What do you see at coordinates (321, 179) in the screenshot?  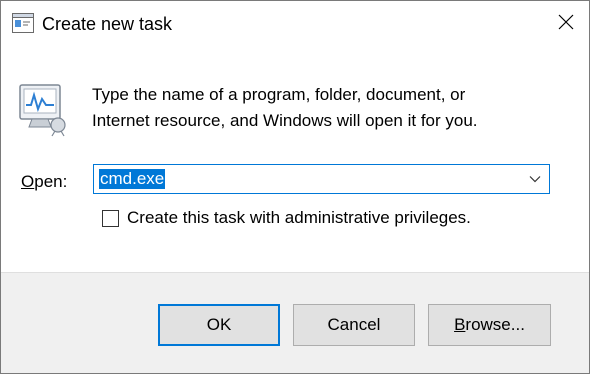 I see `open-combobox: cmd.exe` at bounding box center [321, 179].